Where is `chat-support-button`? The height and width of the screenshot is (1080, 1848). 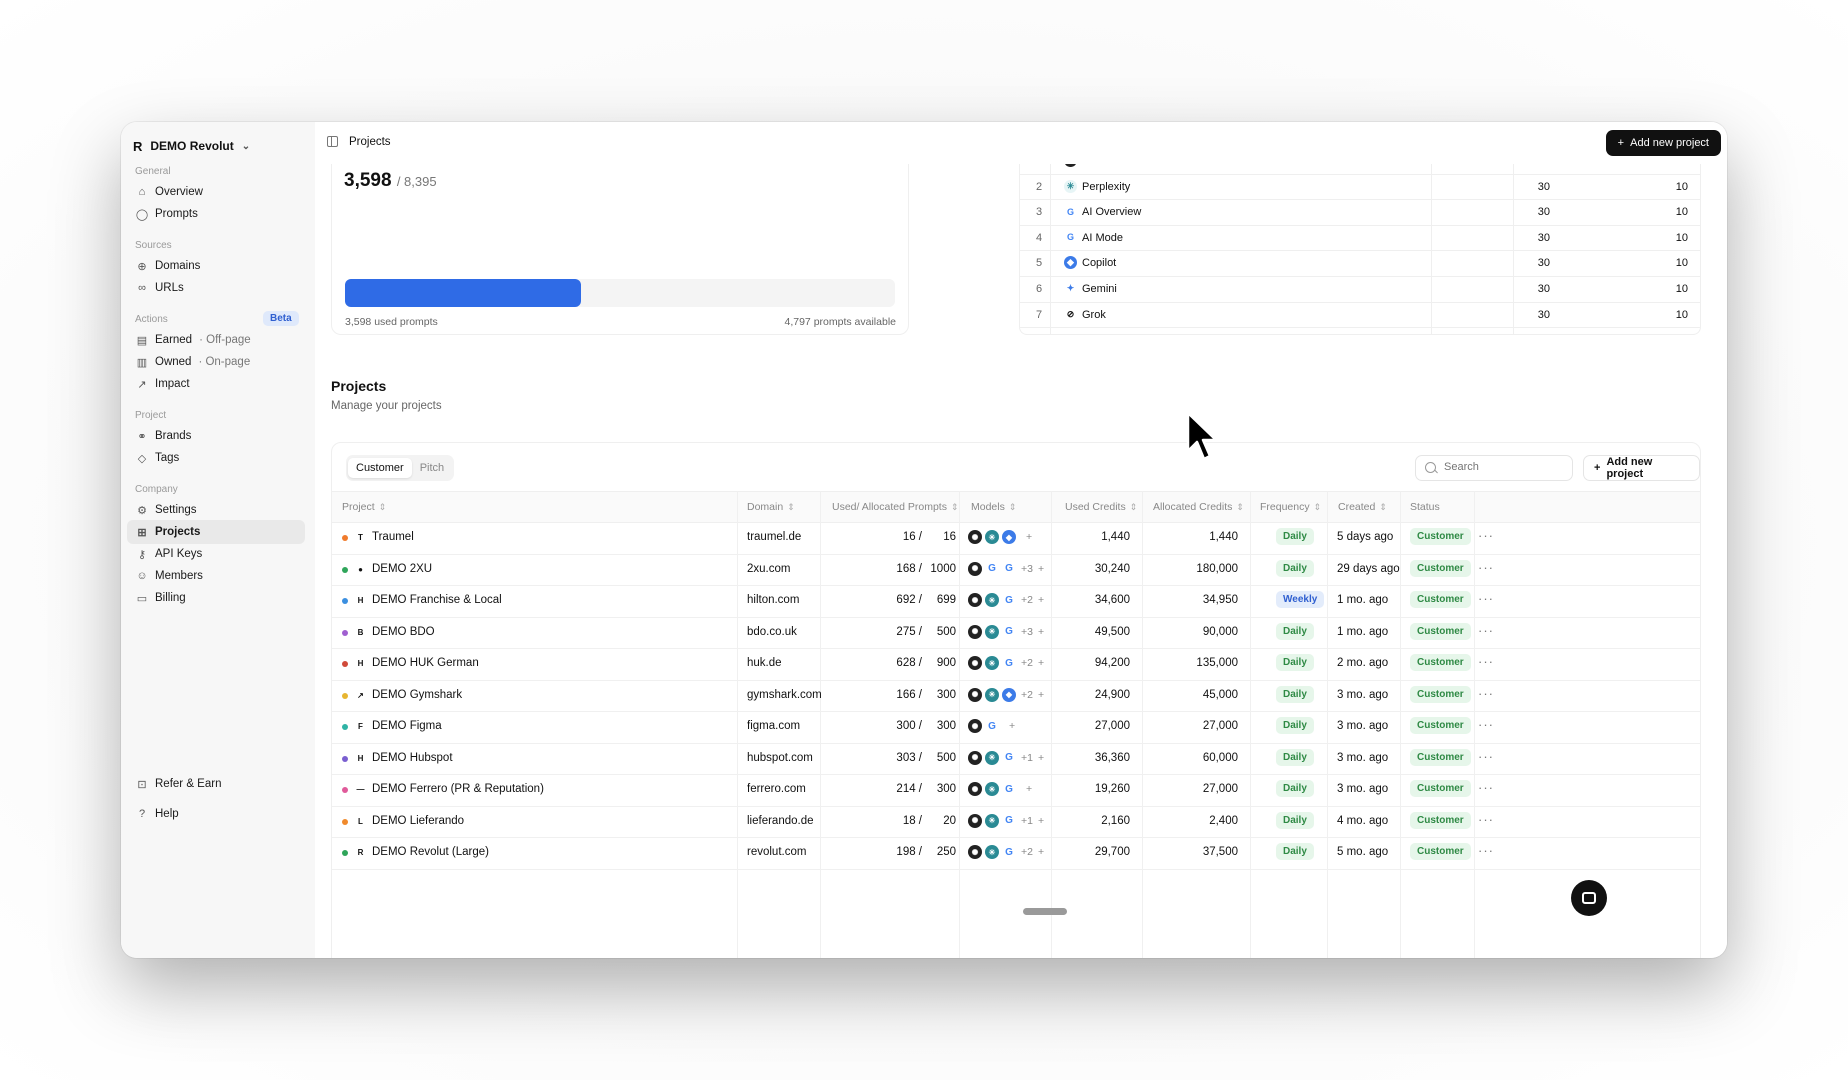 chat-support-button is located at coordinates (1589, 898).